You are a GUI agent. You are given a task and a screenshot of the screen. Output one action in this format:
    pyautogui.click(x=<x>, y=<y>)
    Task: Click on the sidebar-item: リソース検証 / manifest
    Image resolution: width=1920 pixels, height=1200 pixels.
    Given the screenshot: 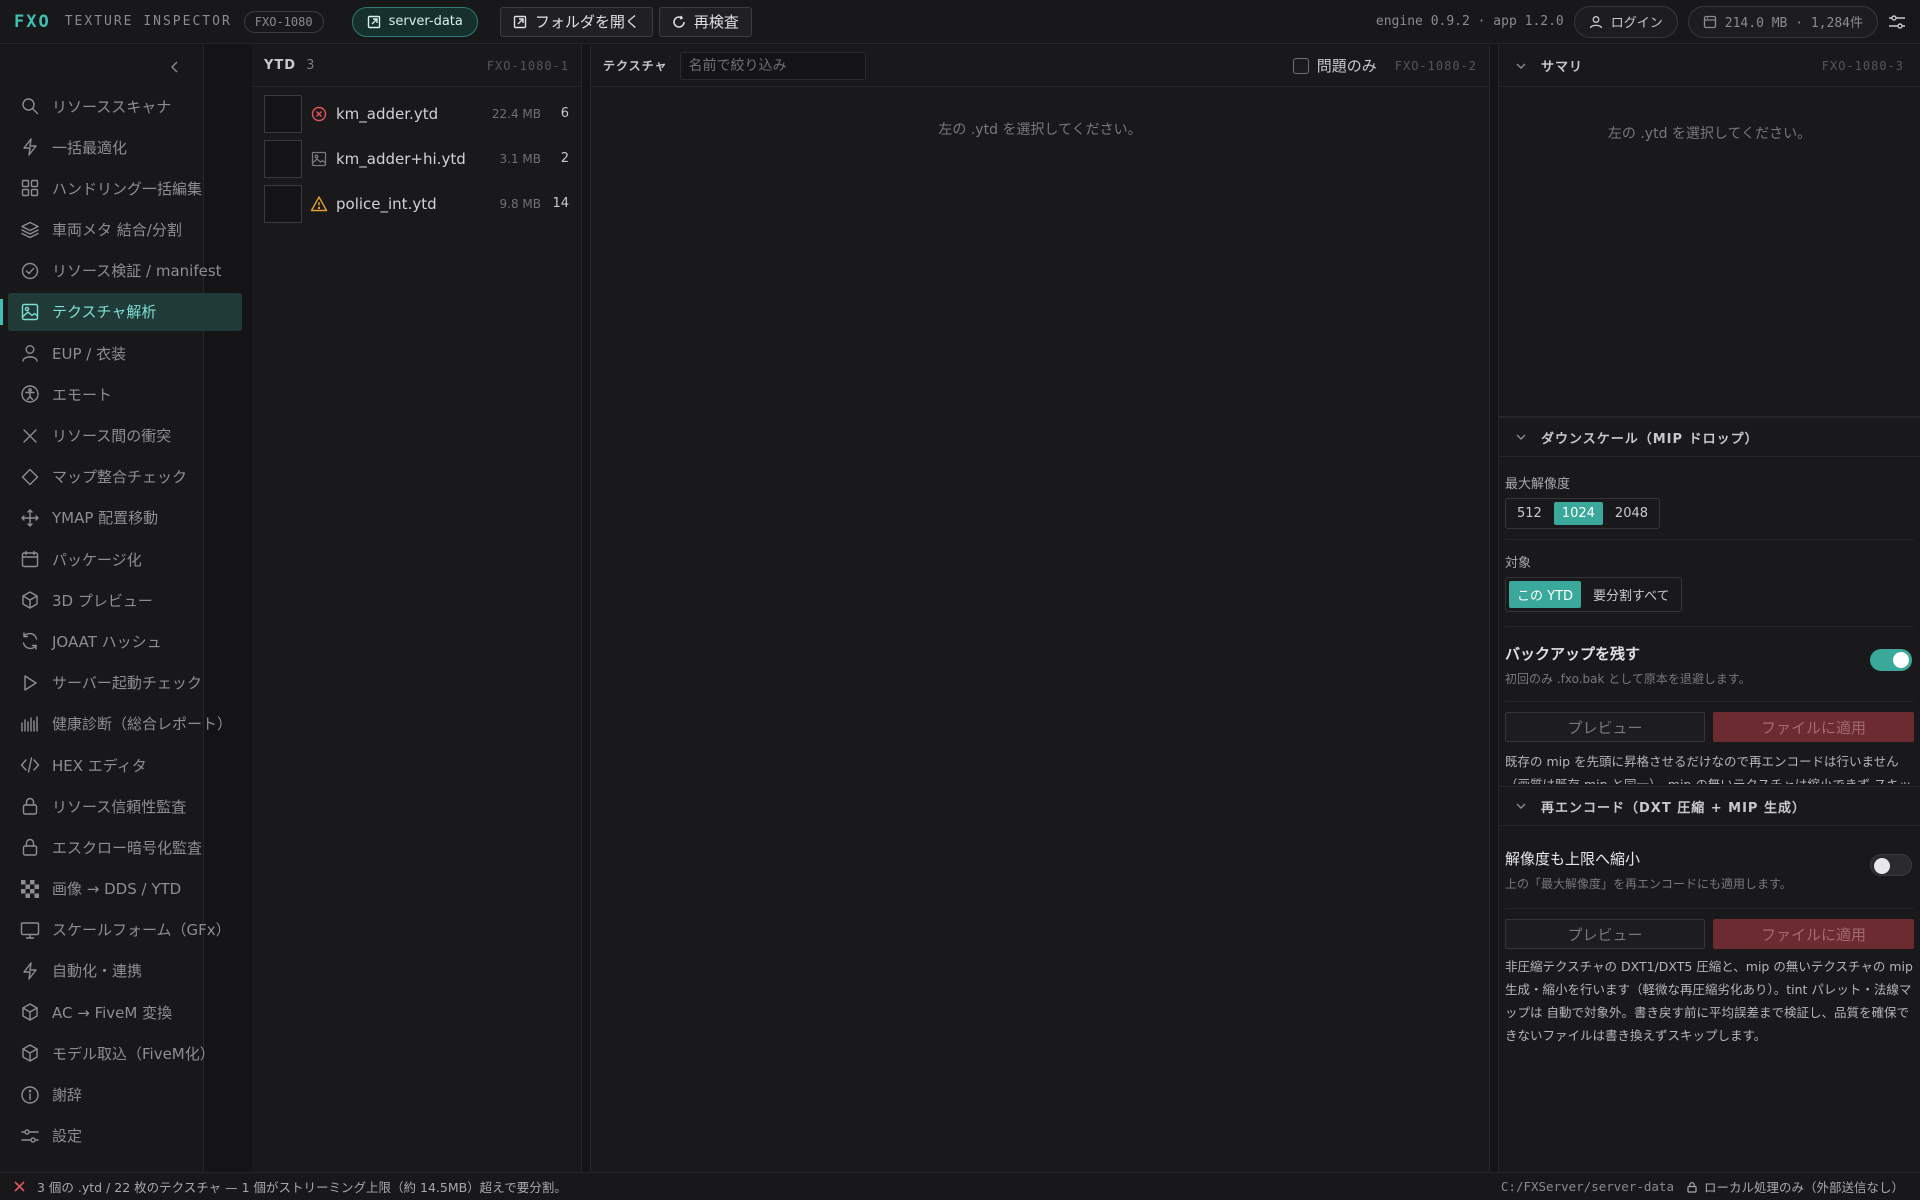 What is the action you would take?
    pyautogui.click(x=125, y=271)
    